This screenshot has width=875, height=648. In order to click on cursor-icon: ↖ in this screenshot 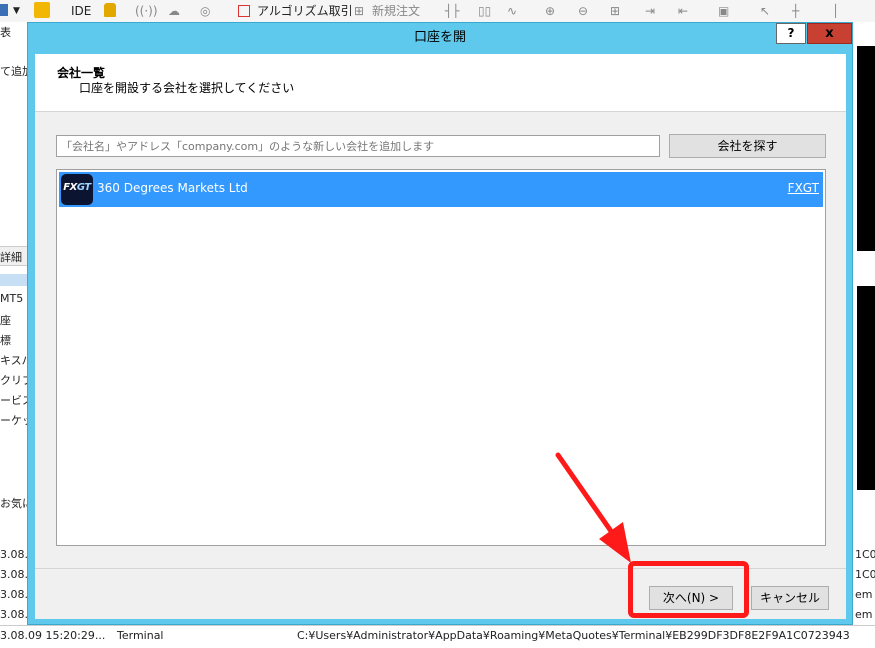, I will do `click(765, 11)`.